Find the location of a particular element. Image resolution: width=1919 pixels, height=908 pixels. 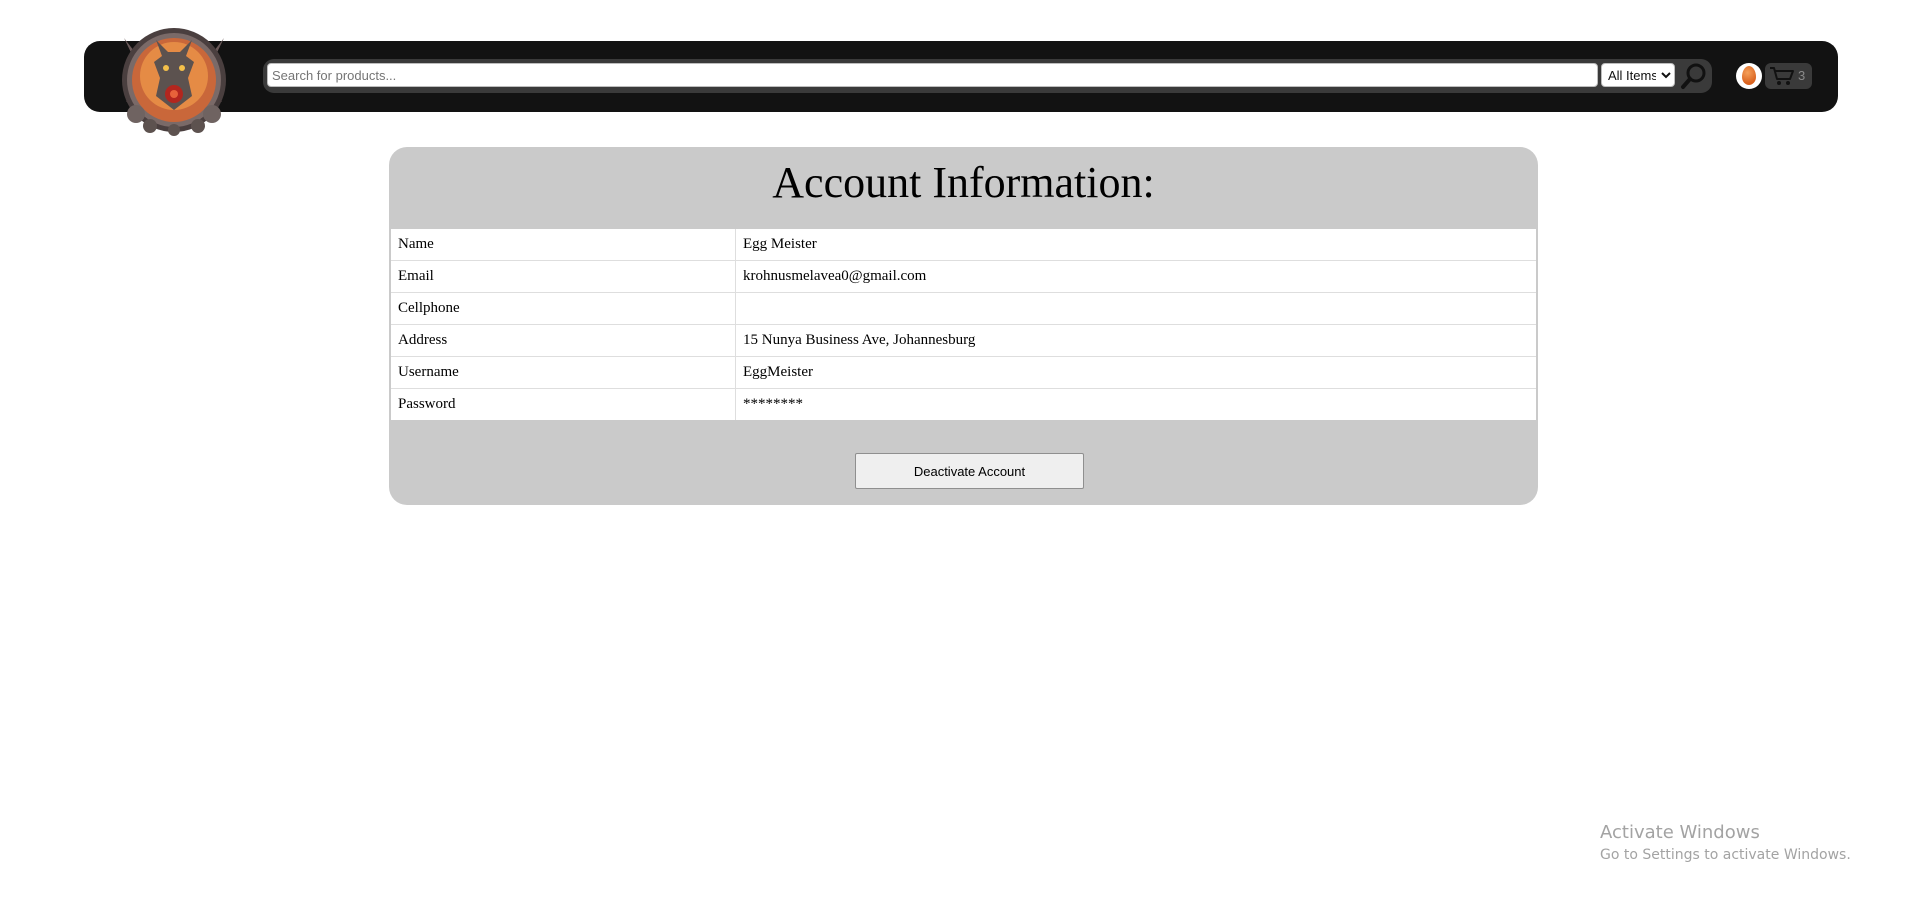

deactivate-account-button: Deactivate Account is located at coordinates (969, 471).